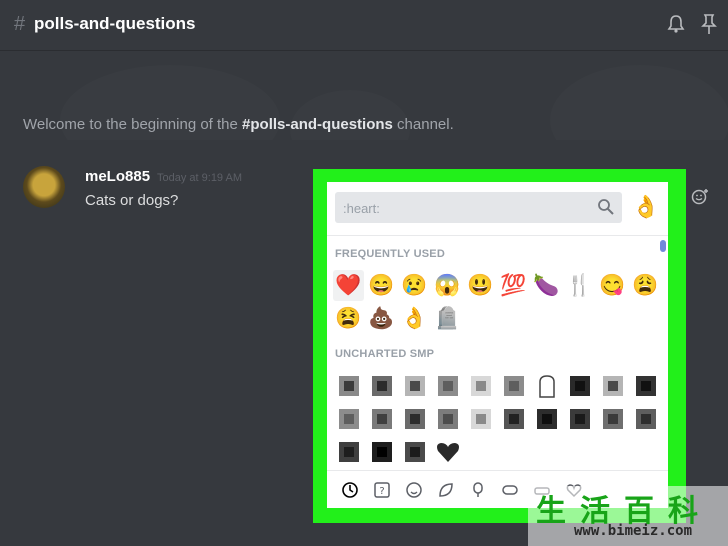 The width and height of the screenshot is (728, 546). I want to click on message-text: Cats or dogs?, so click(132, 200).